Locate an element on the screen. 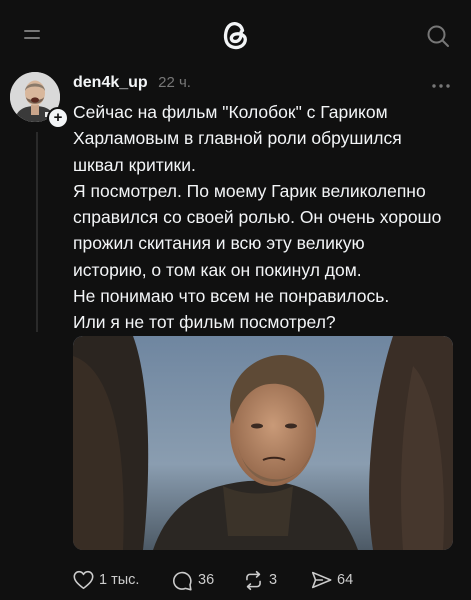  avatar-container: + is located at coordinates (39, 100).